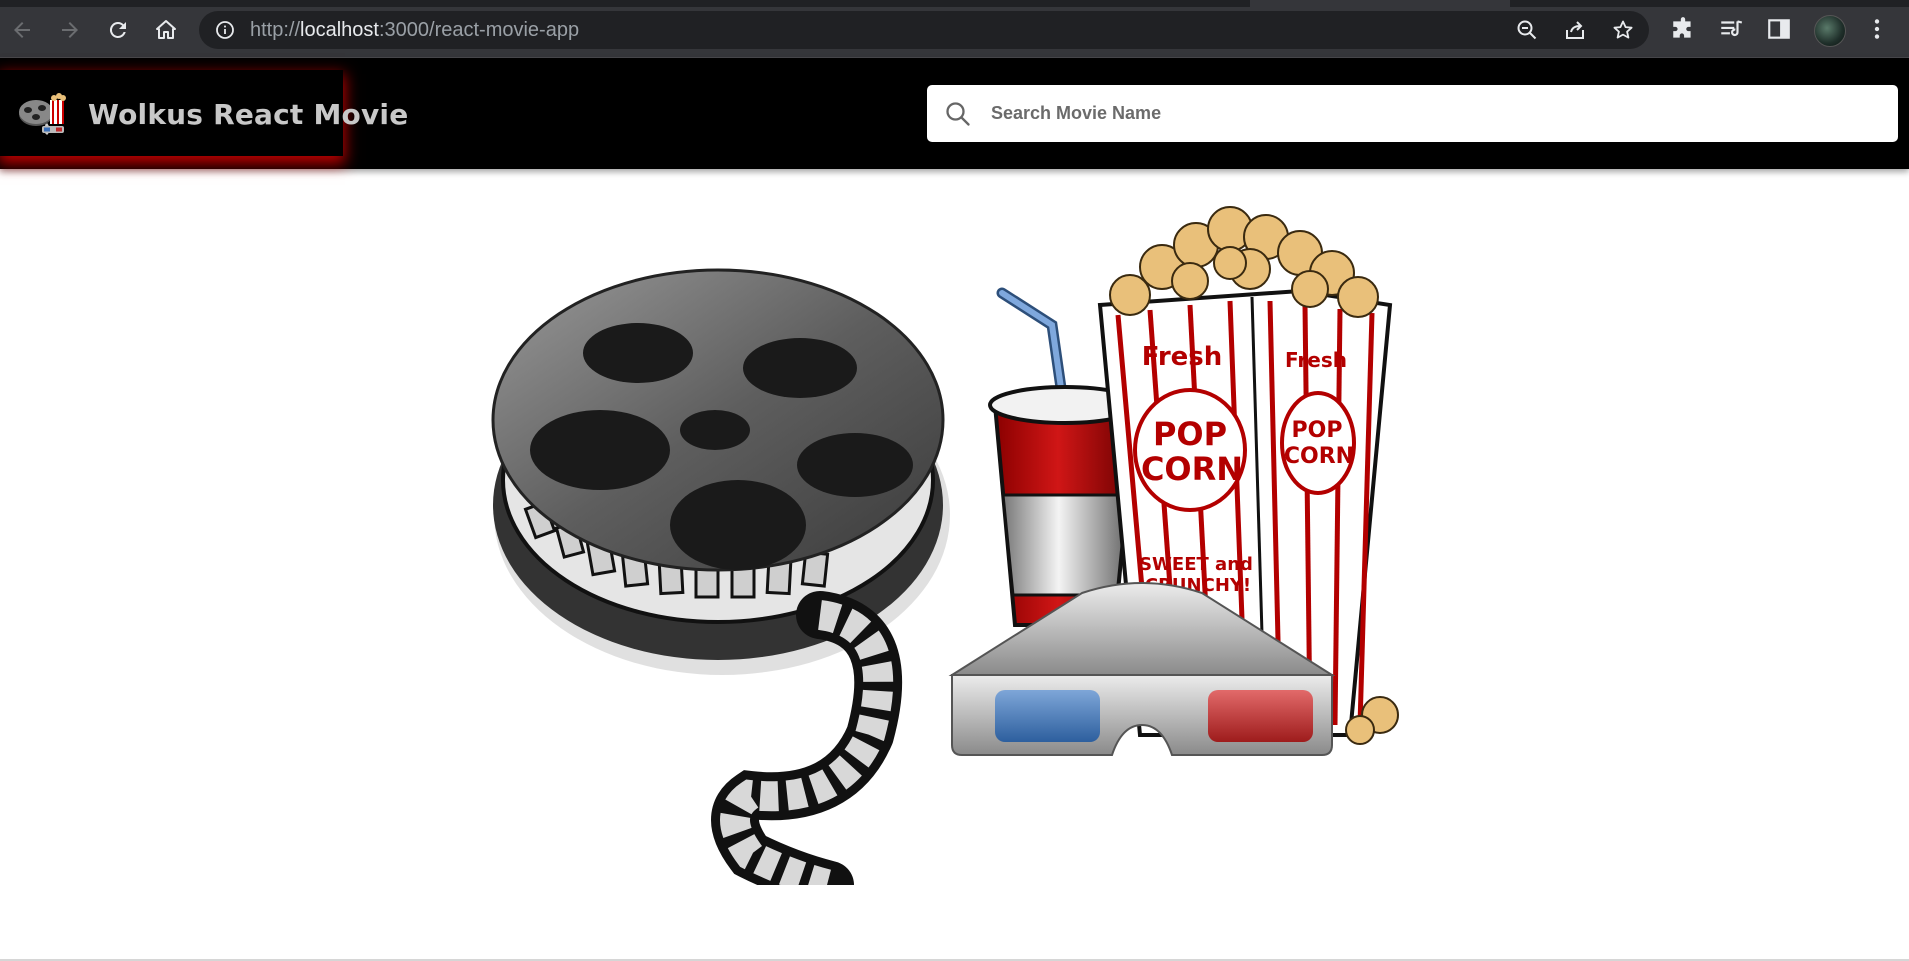 This screenshot has height=961, width=1909. I want to click on back-icon, so click(22, 30).